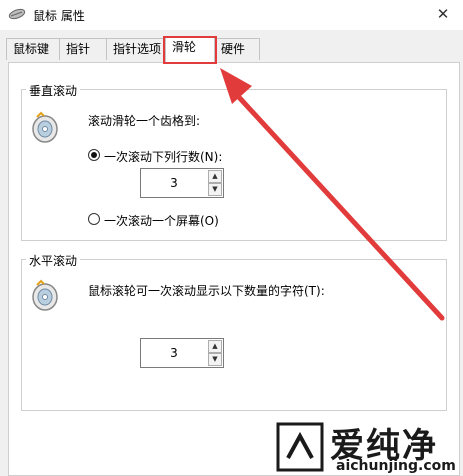 The height and width of the screenshot is (476, 463). I want to click on radio-scroll-lines-label: 一次滚动下列行数(N):, so click(163, 156).